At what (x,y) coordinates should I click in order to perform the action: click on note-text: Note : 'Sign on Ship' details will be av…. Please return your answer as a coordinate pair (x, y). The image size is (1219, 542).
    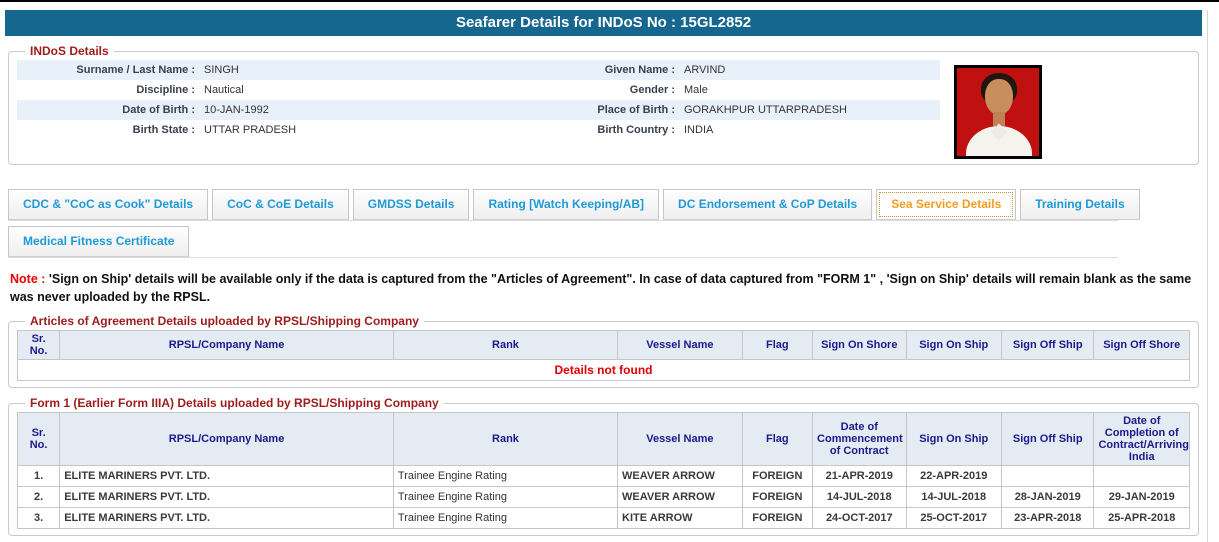
    Looking at the image, I should click on (603, 288).